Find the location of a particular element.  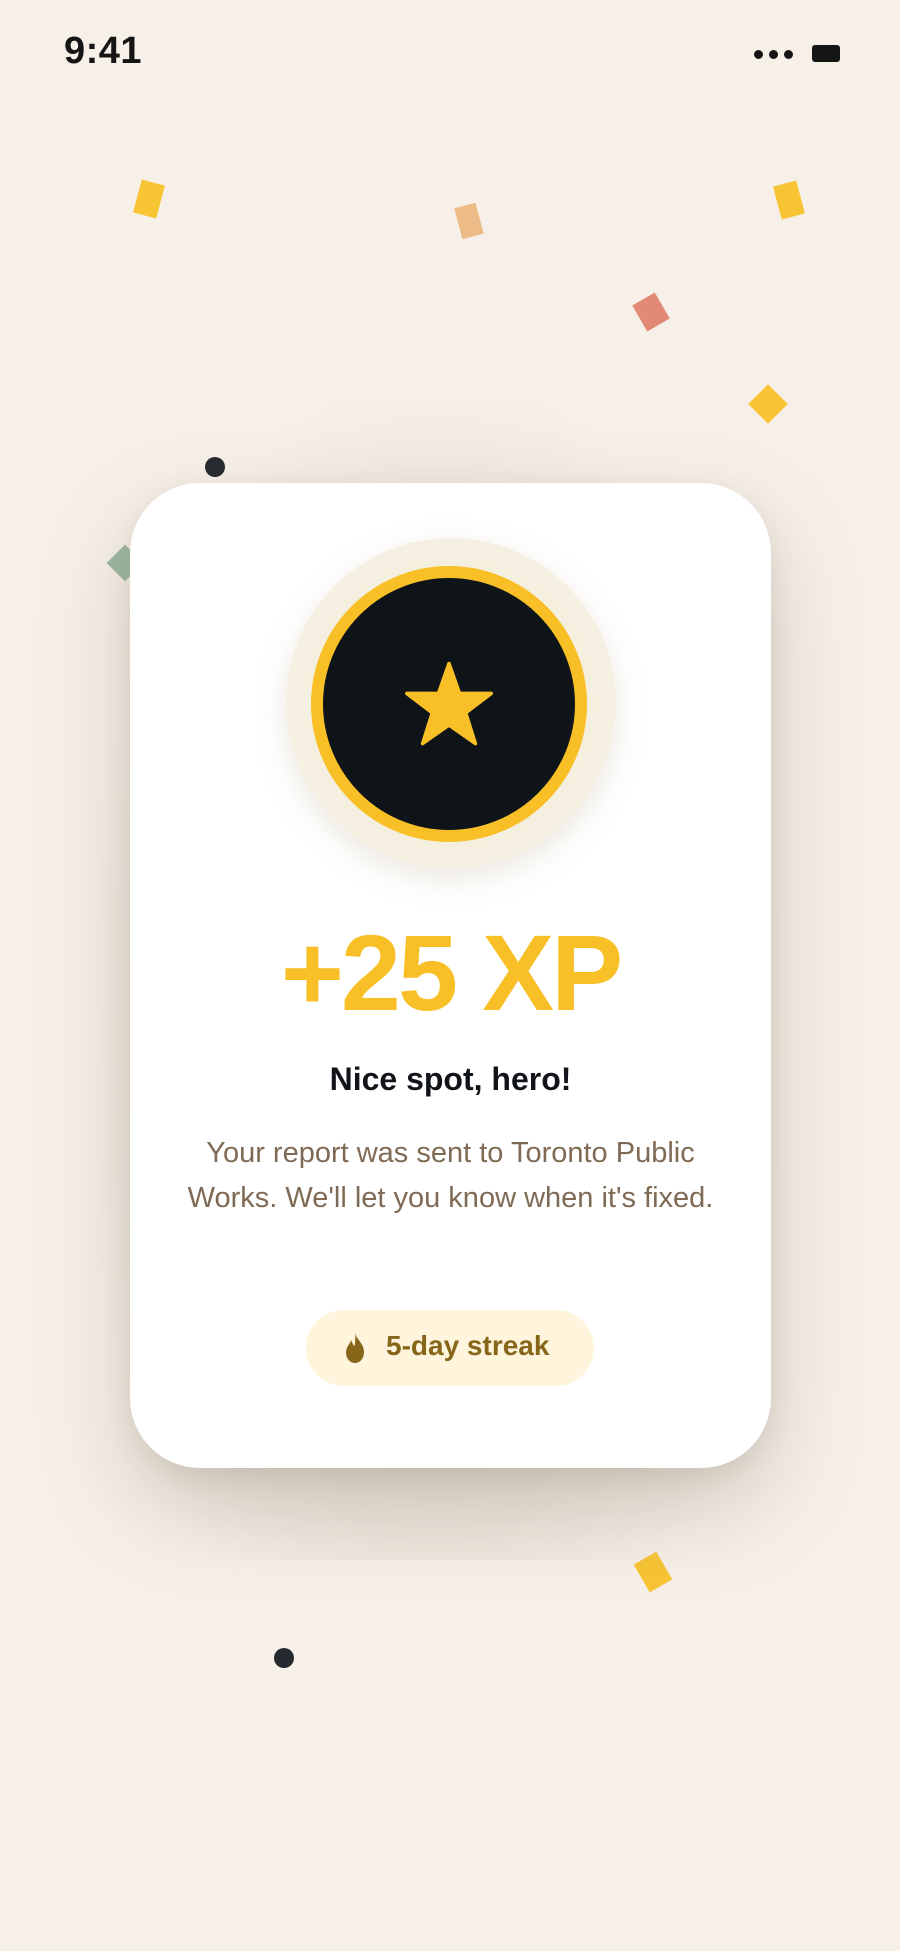

streak-badge: 5-day streak is located at coordinates (450, 1348).